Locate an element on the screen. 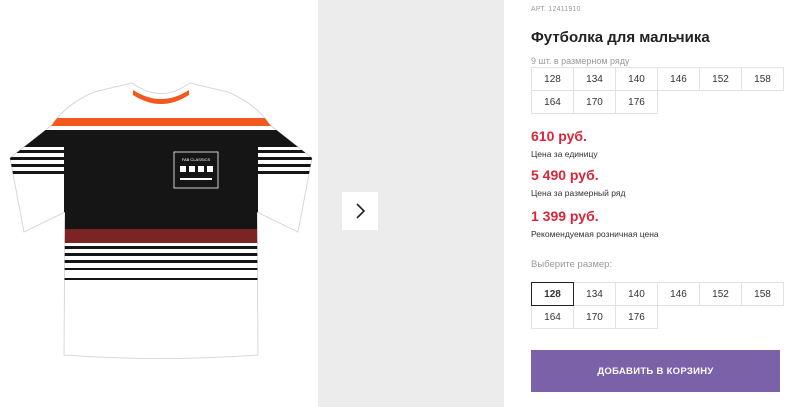 This screenshot has width=800, height=407. size-option: 152 is located at coordinates (720, 294).